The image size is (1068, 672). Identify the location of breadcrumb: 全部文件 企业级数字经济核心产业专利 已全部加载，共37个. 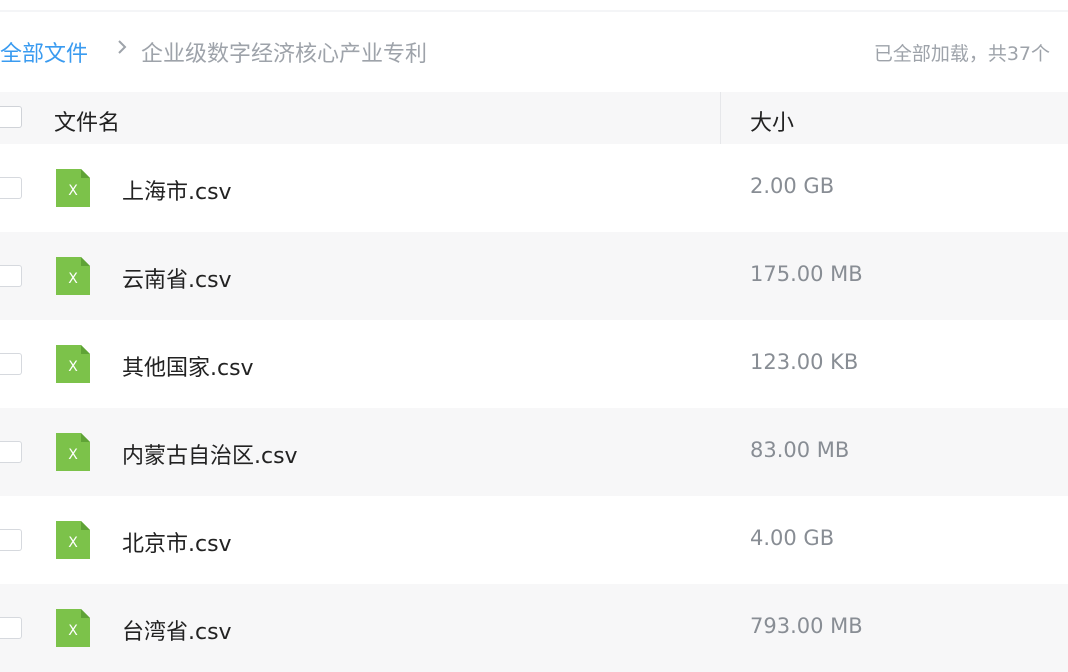
(534, 52).